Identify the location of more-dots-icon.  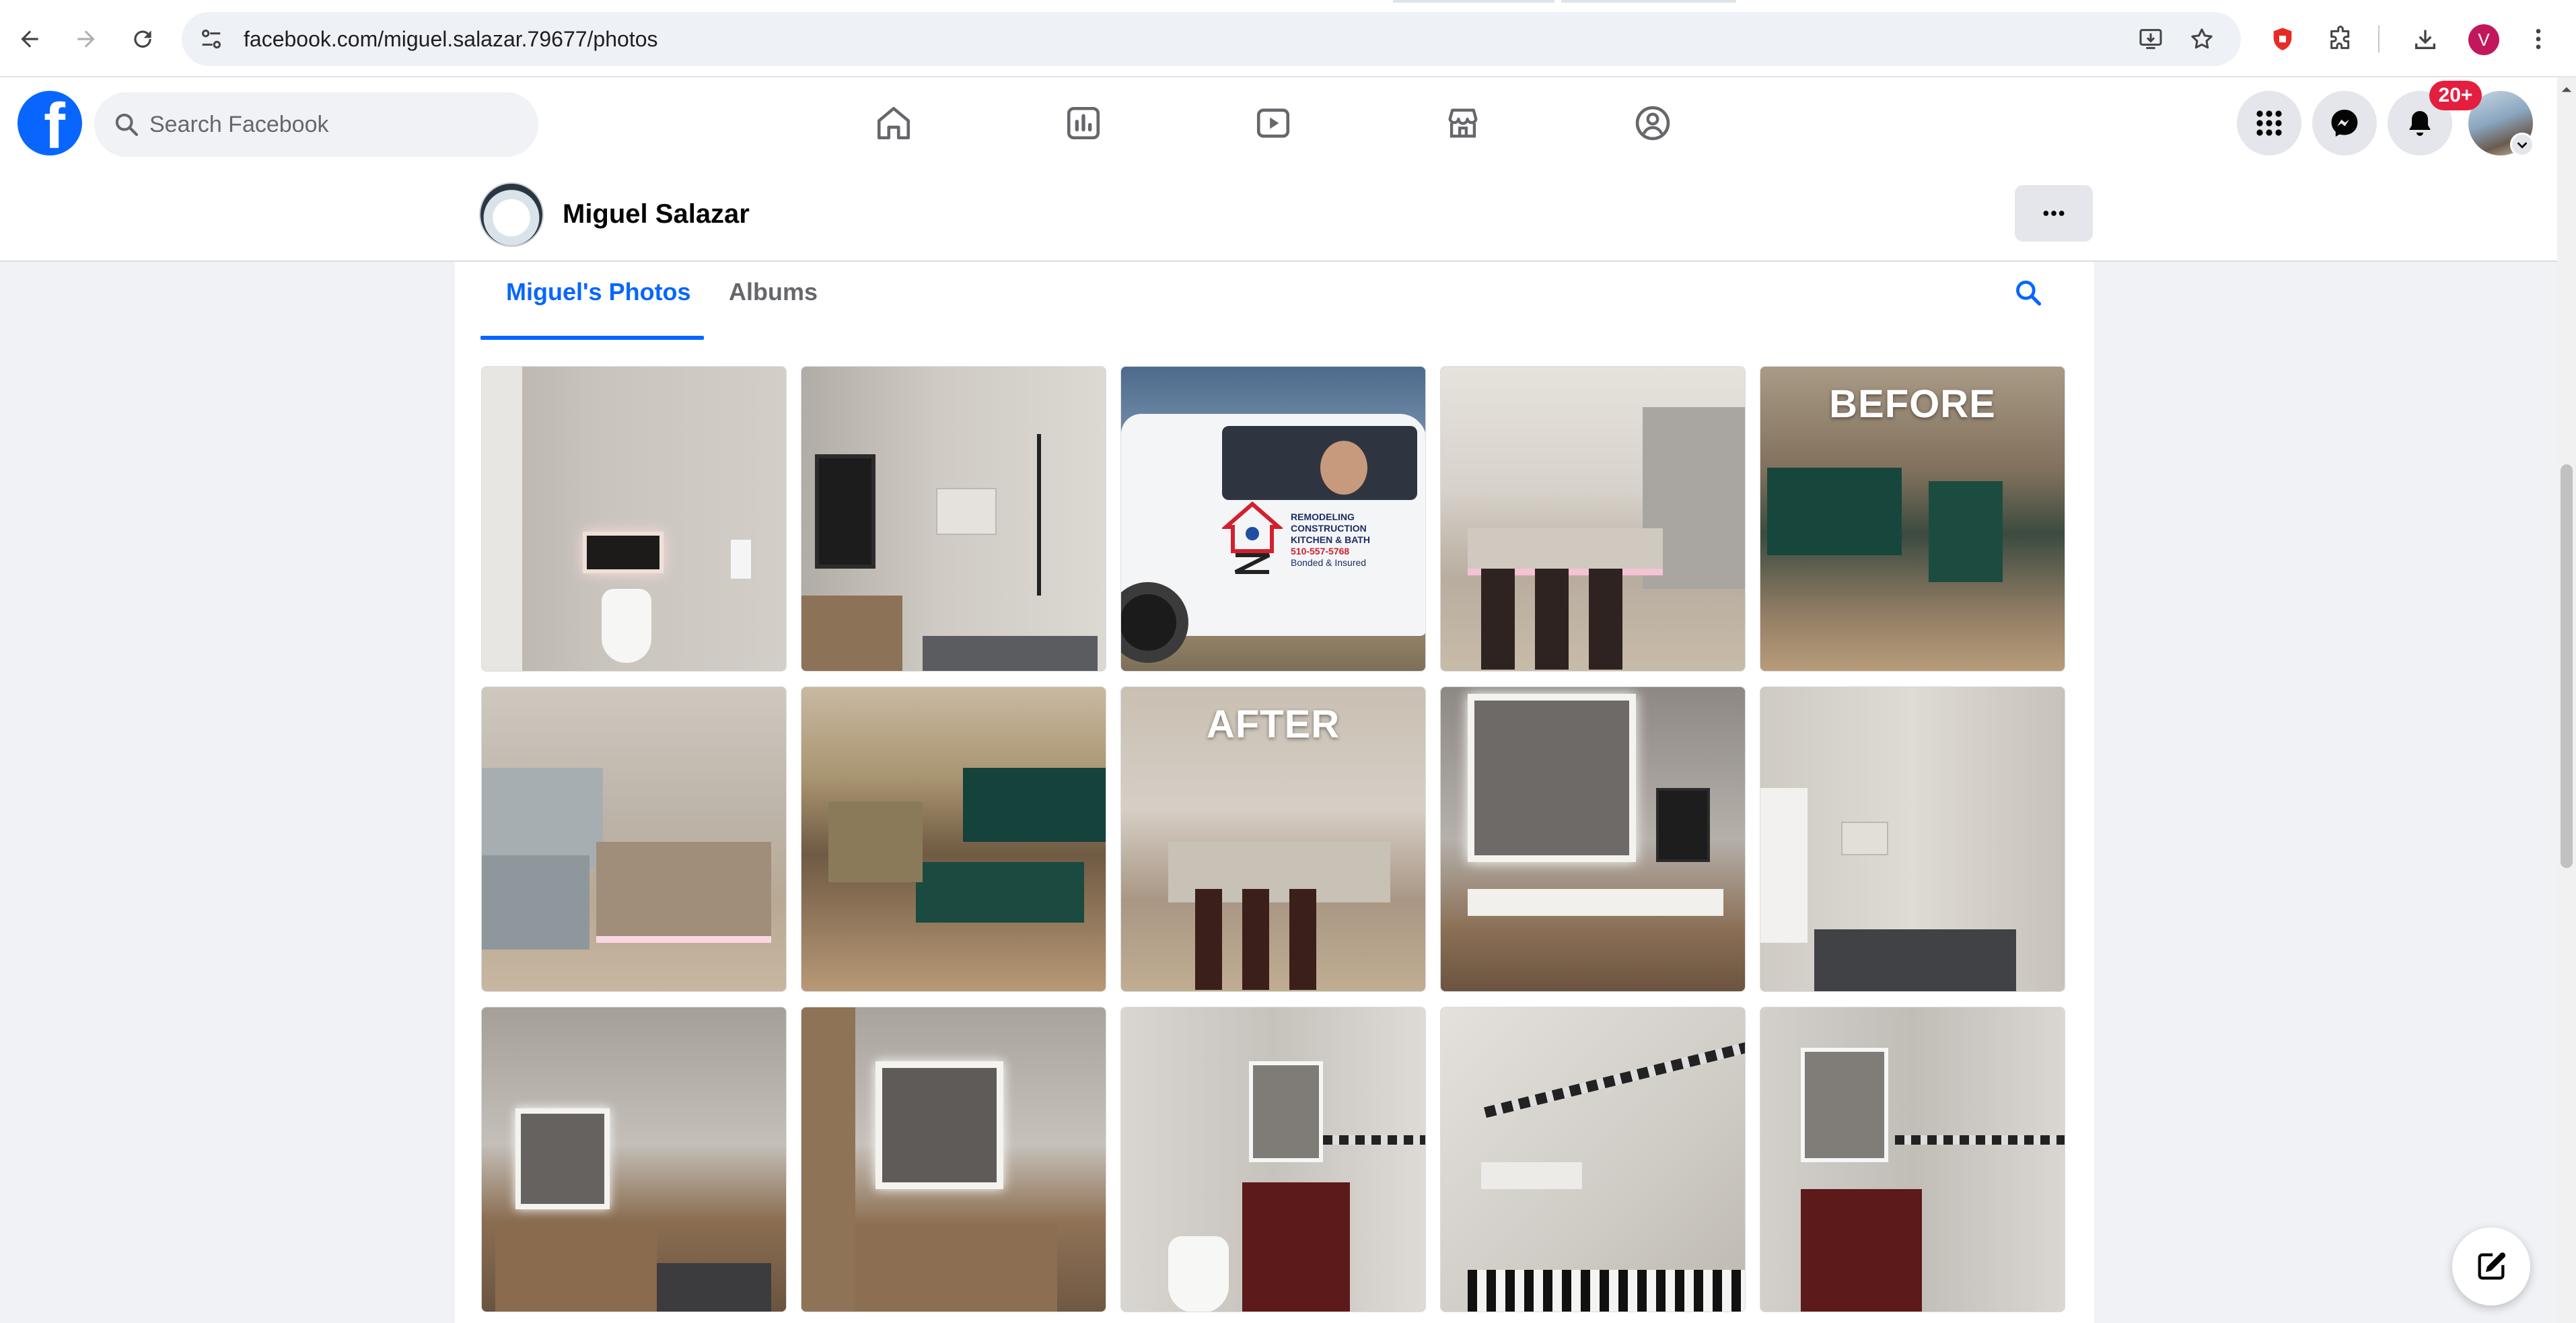
(2054, 213).